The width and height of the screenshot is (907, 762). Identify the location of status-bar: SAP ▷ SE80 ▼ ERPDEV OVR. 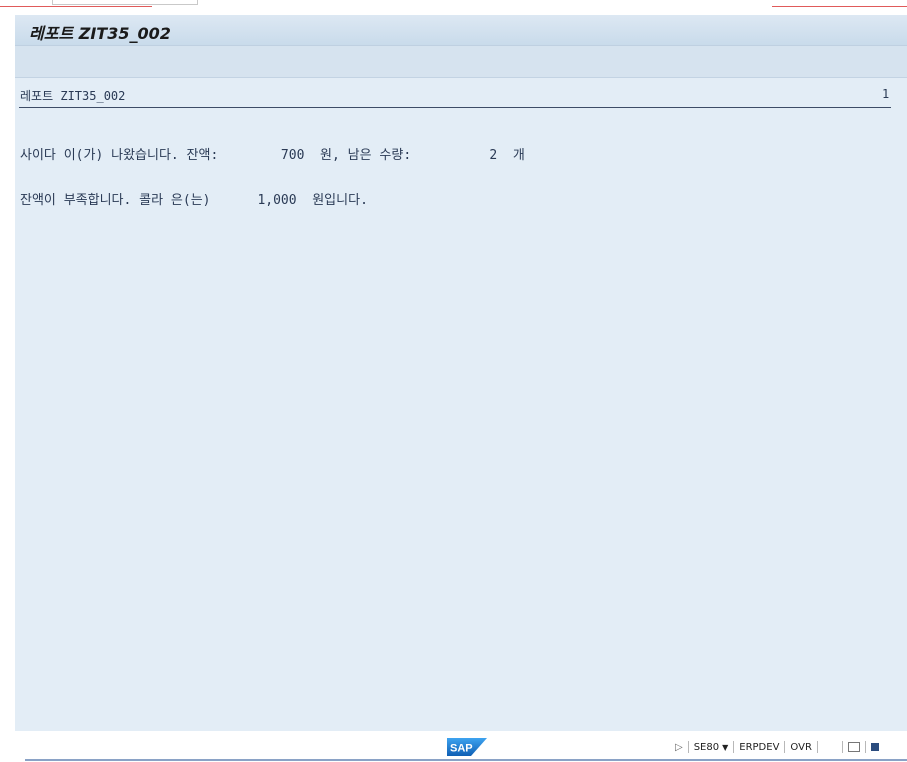
(461, 746).